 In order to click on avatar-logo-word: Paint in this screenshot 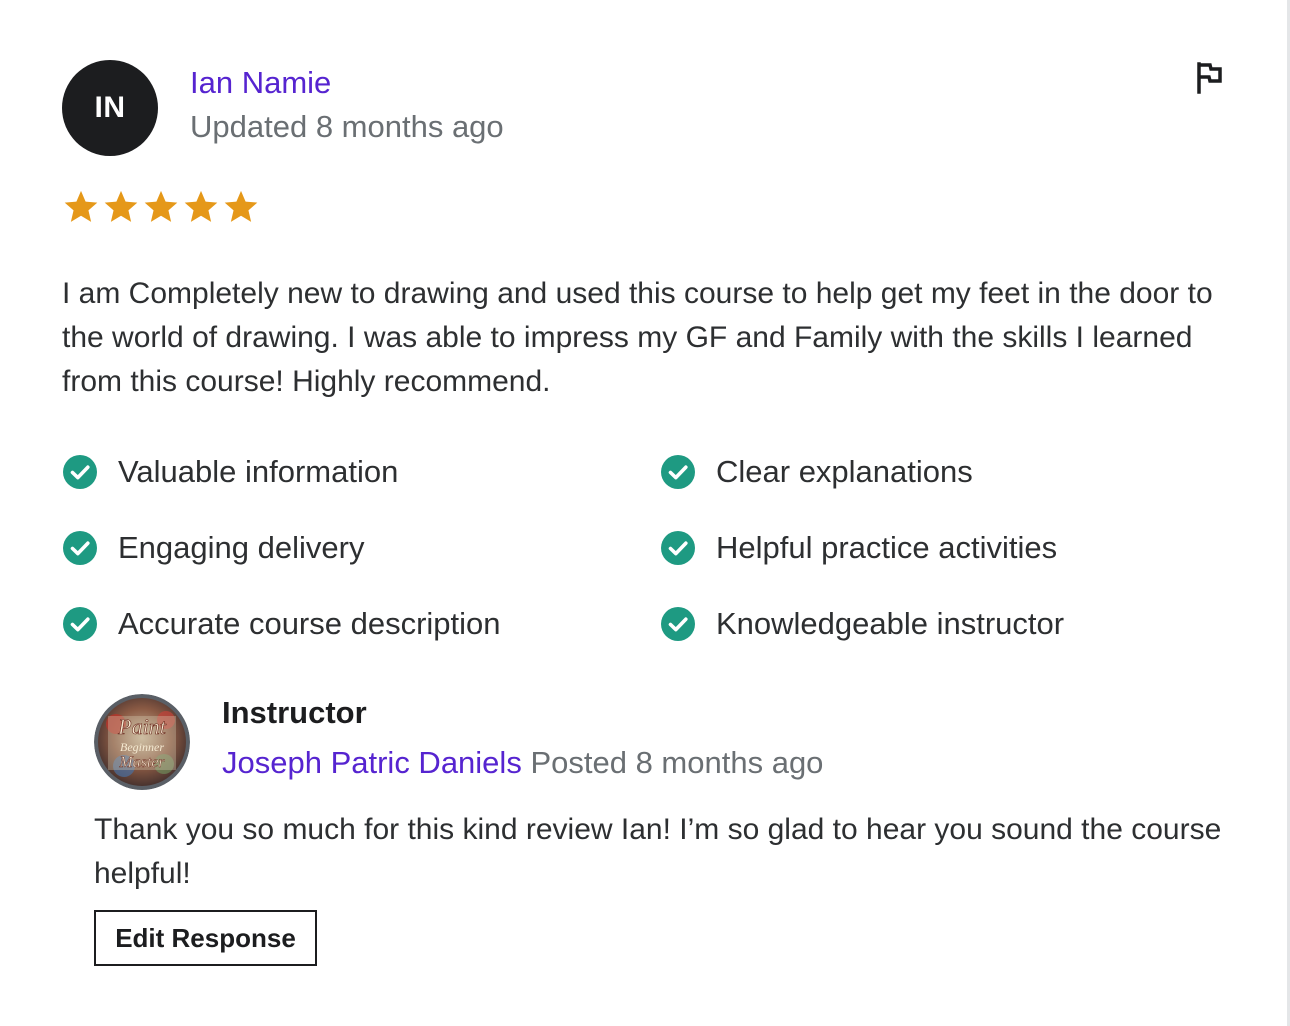, I will do `click(142, 726)`.